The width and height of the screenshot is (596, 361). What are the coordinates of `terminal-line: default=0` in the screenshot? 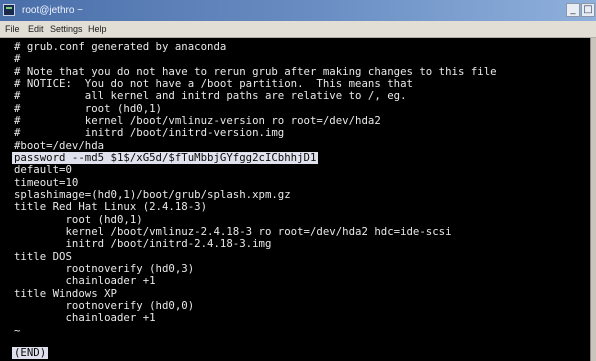 It's located at (43, 169).